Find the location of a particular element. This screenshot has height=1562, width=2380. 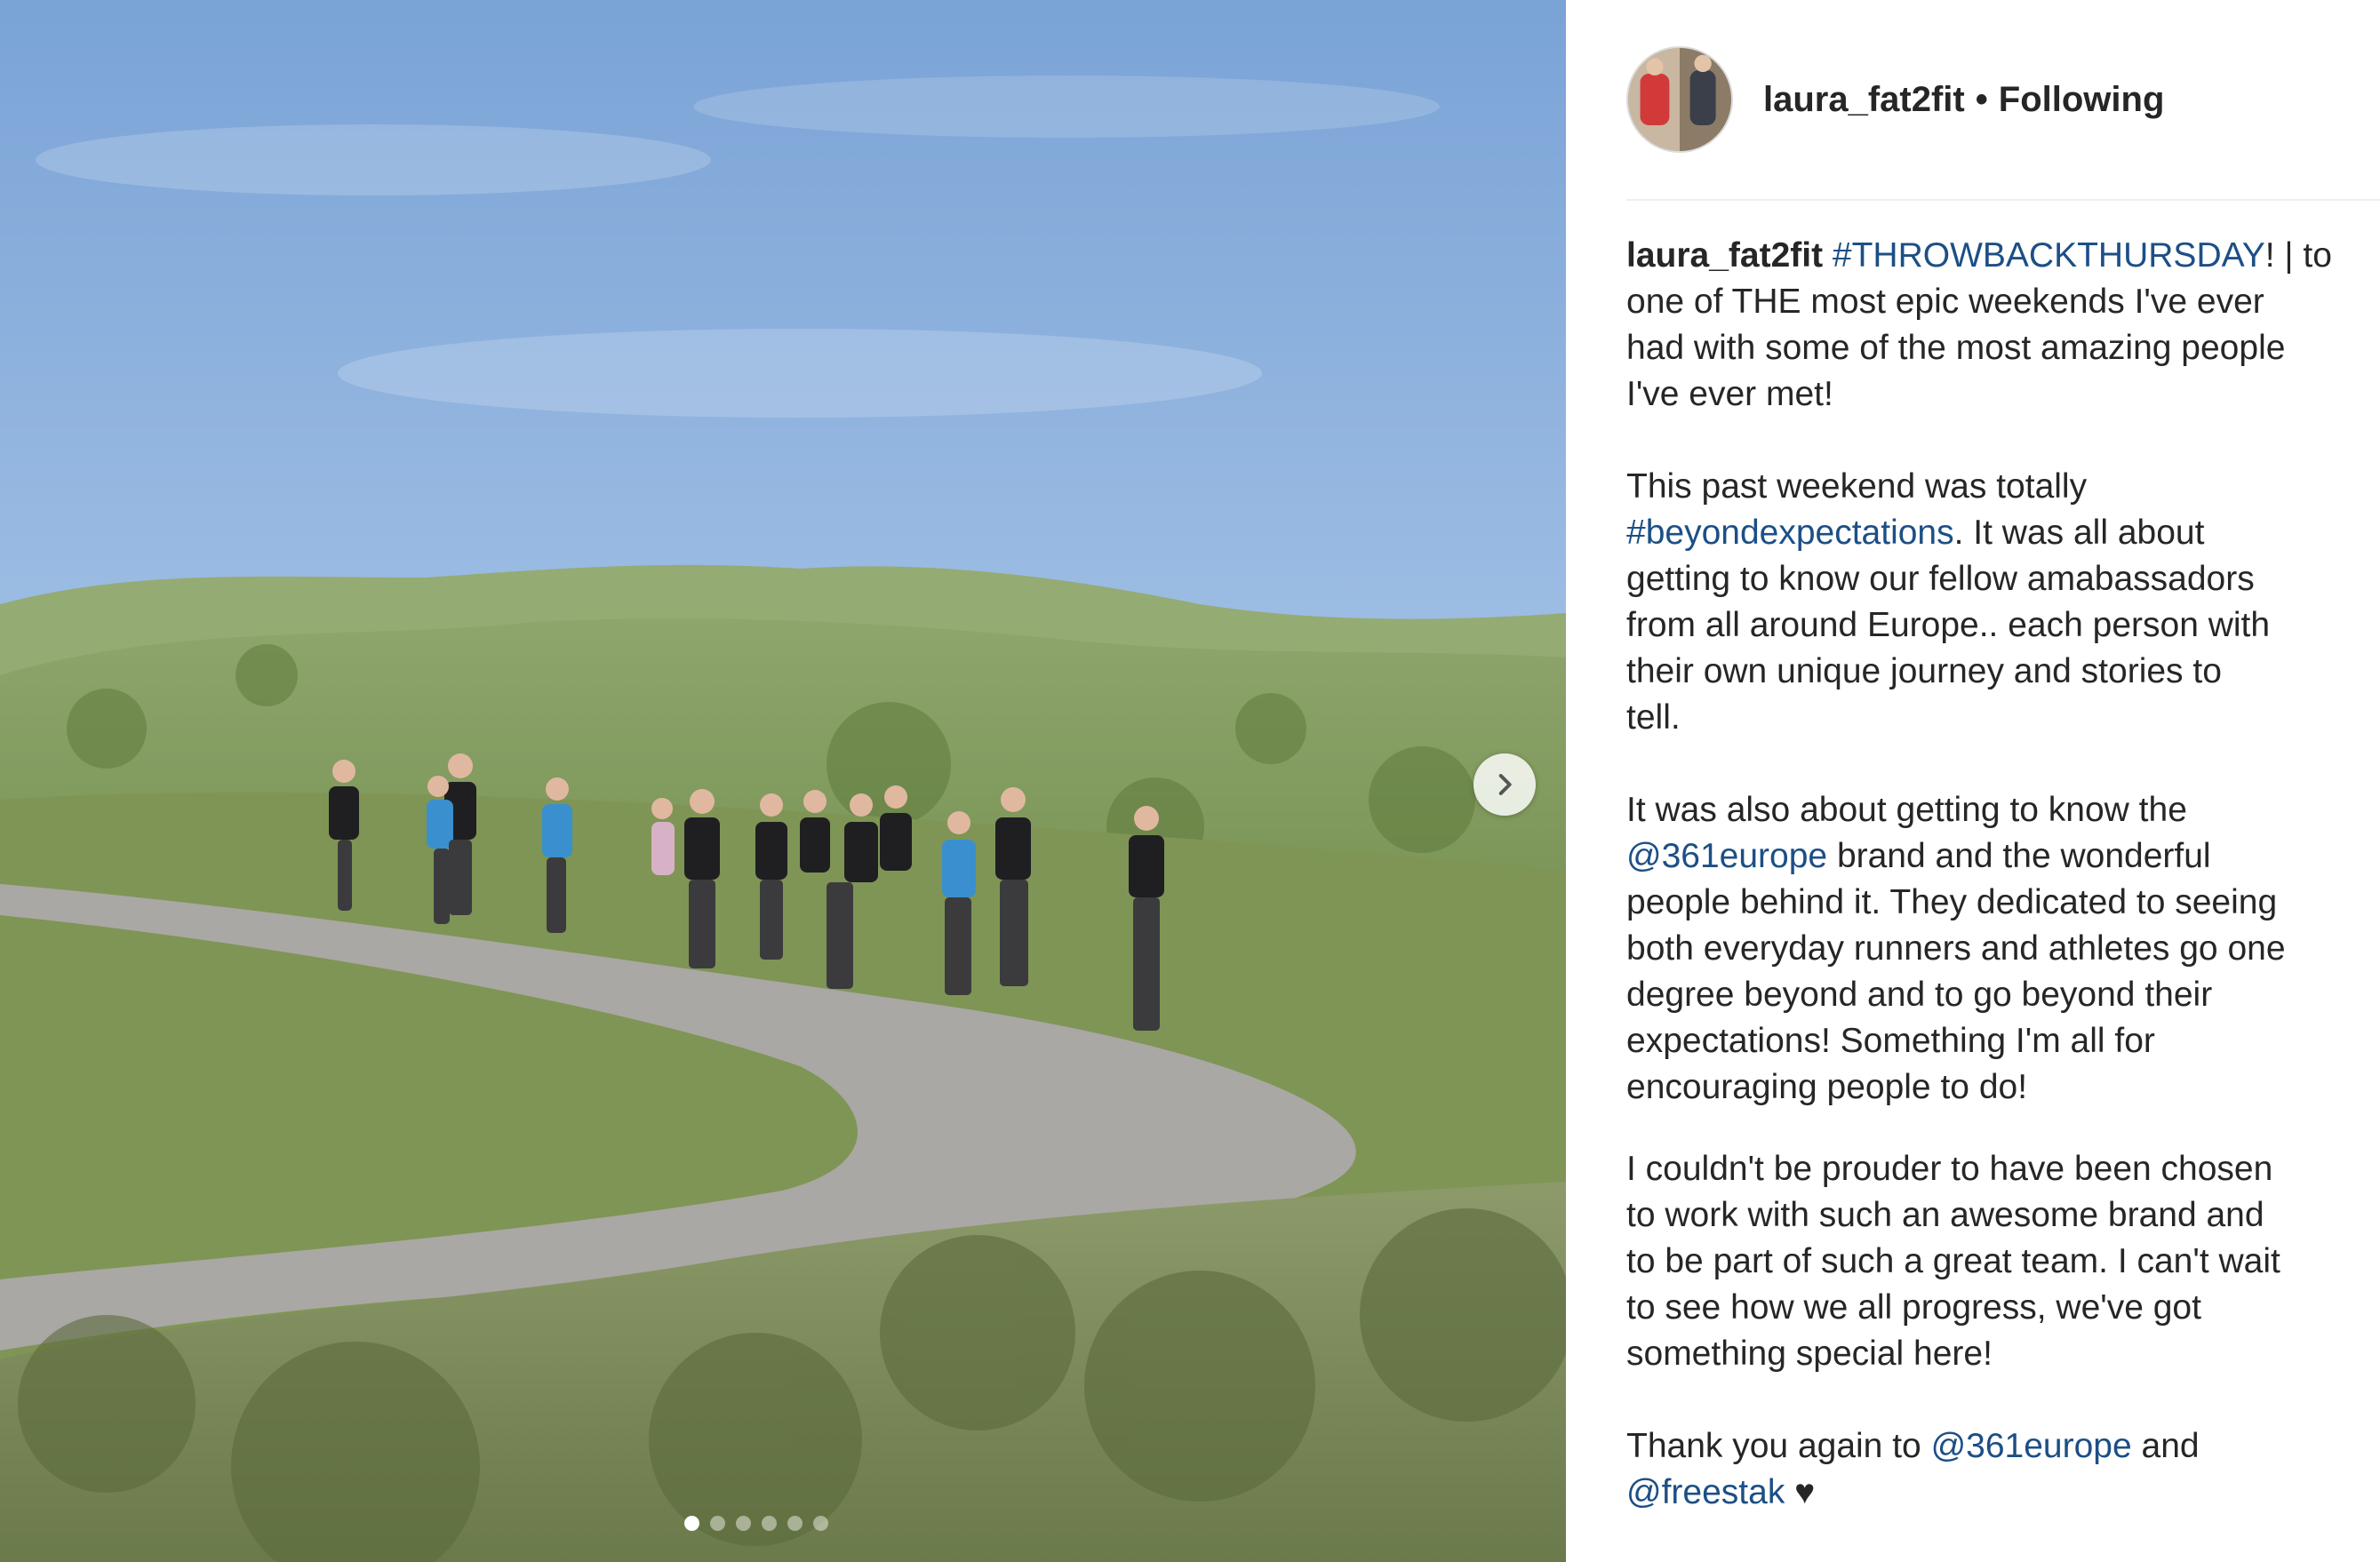

hashtag-link: #THROWBACKTHURSDAY is located at coordinates (2049, 255).